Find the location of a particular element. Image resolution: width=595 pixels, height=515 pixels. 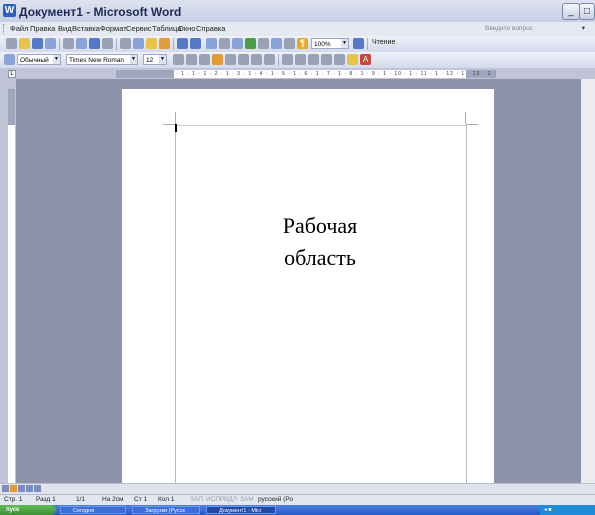

help-search-box: Введите вопрос ▾ is located at coordinates (535, 29).